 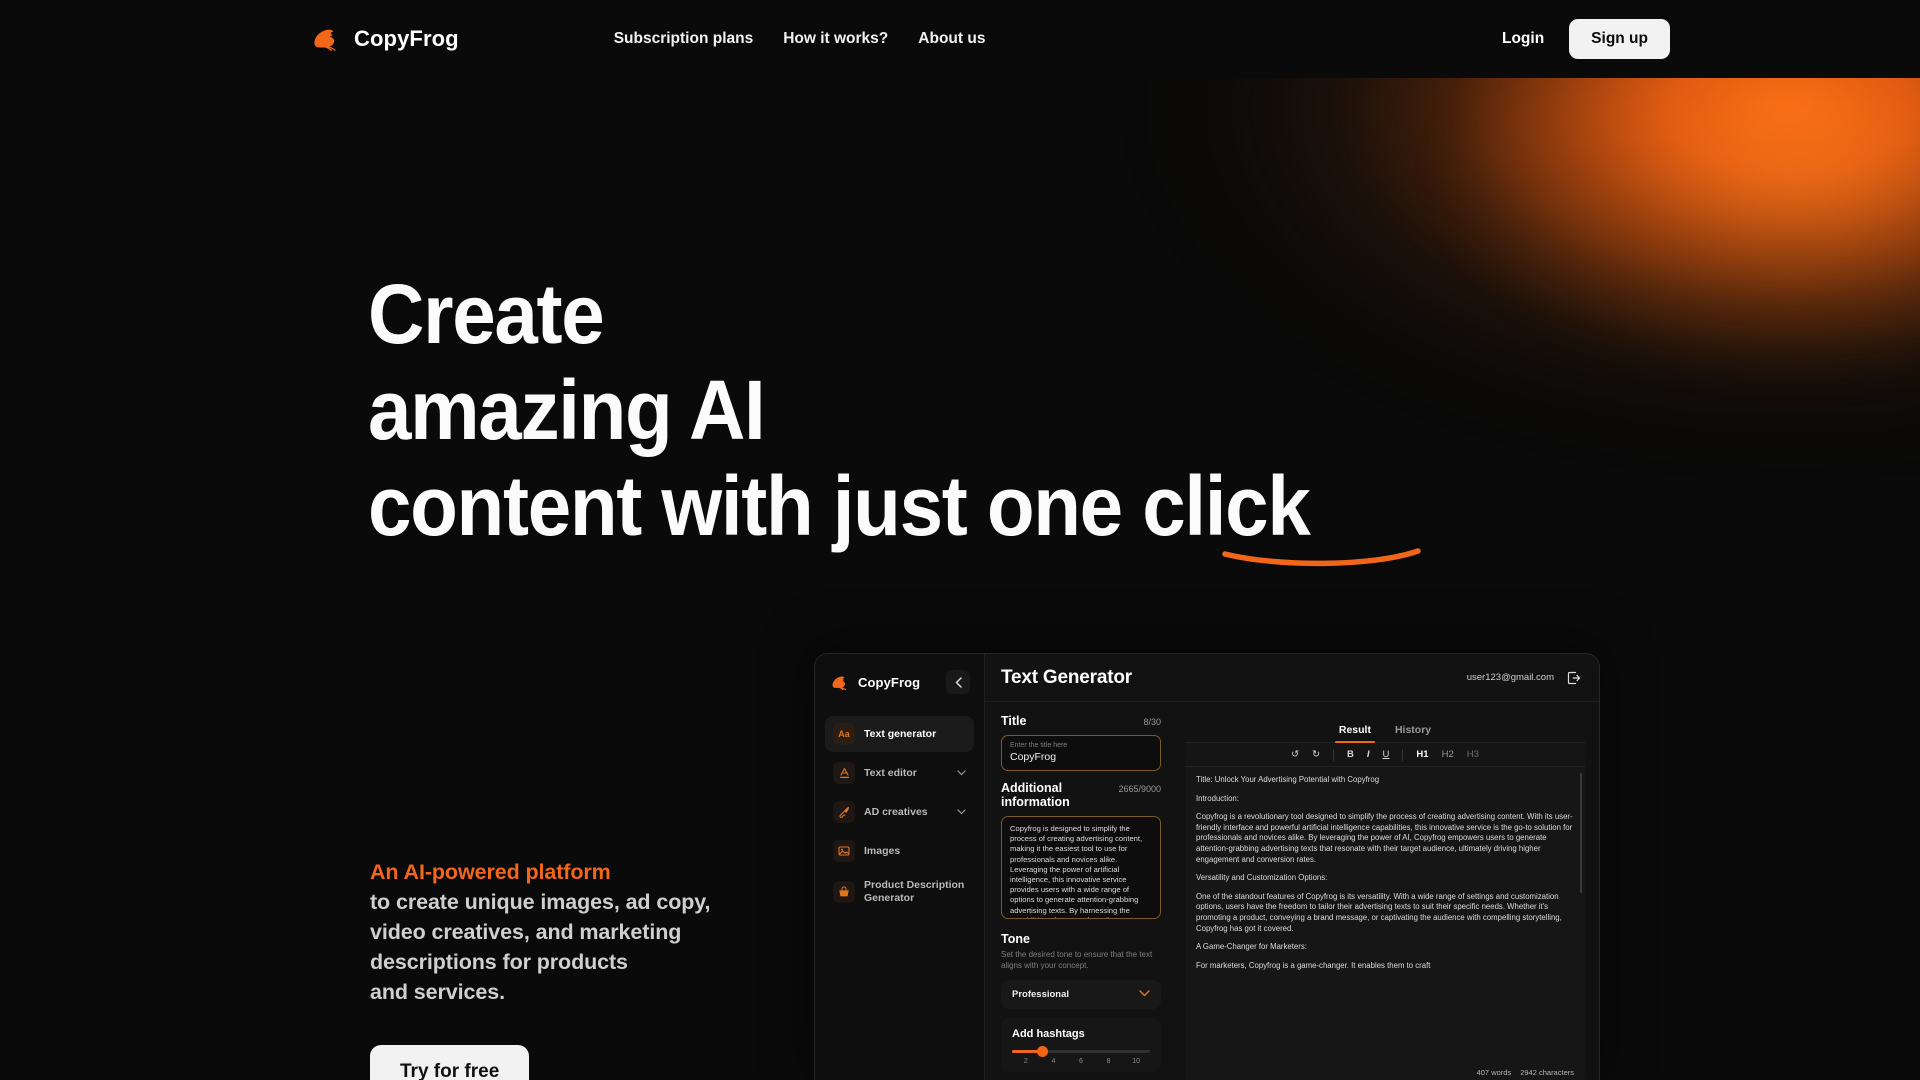 What do you see at coordinates (1581, 833) in the screenshot?
I see `result-scrollbar` at bounding box center [1581, 833].